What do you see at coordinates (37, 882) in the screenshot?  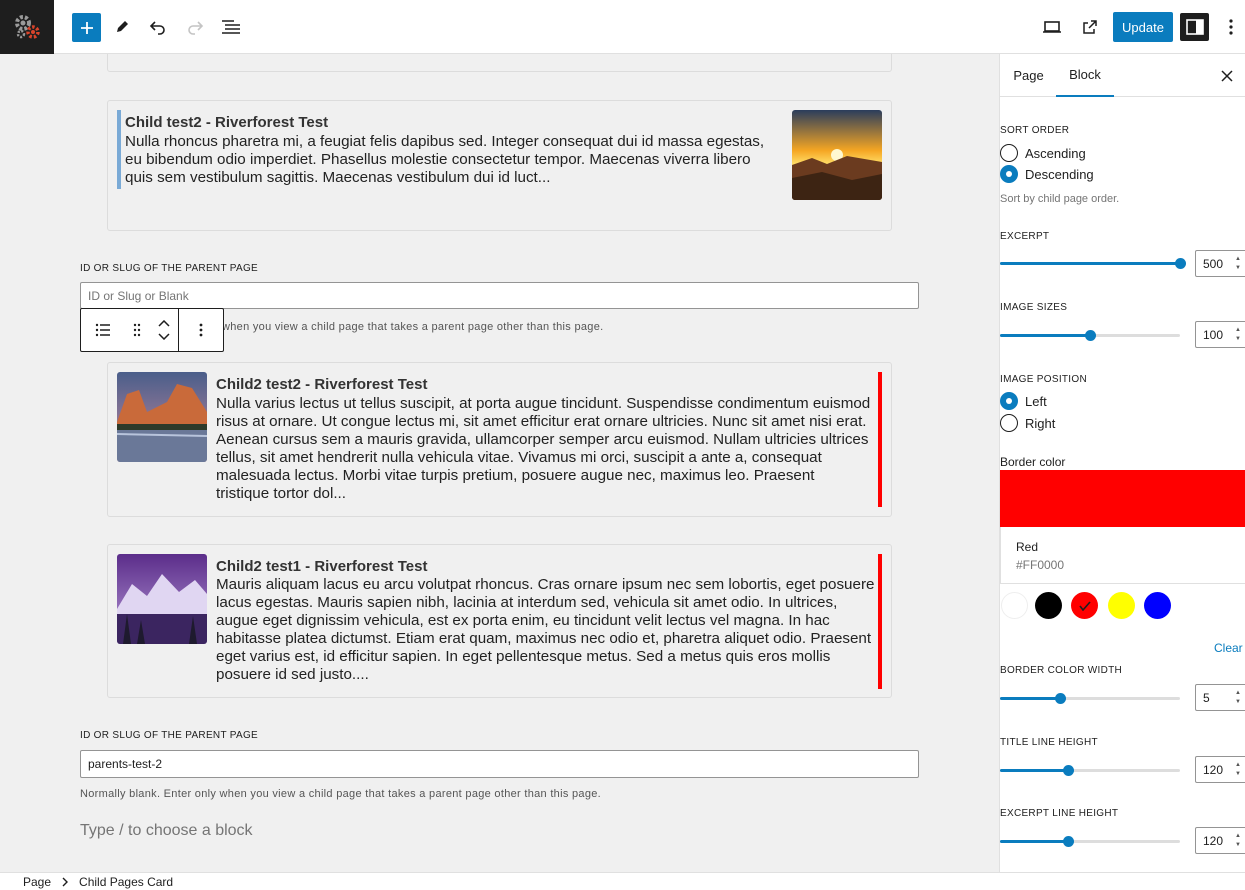 I see `breadcrumb-item: Page` at bounding box center [37, 882].